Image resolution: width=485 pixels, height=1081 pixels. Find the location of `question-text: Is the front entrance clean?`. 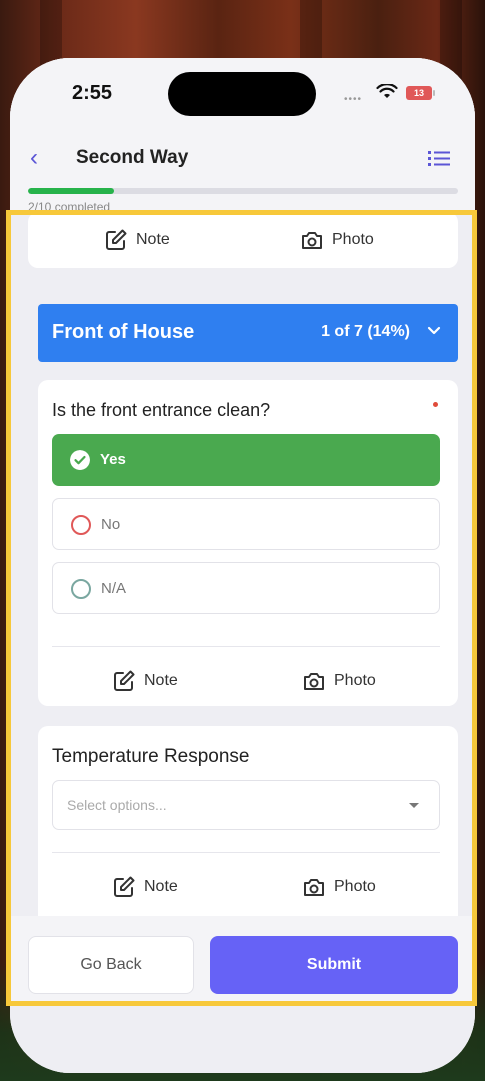

question-text: Is the front entrance clean? is located at coordinates (161, 410).